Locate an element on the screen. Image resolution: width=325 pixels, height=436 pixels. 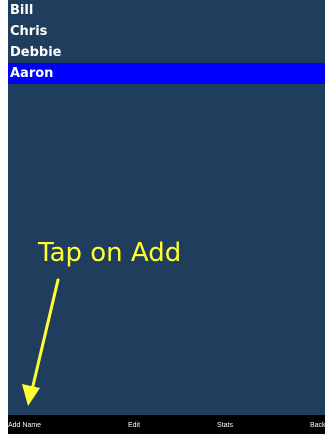
back-button: Back is located at coordinates (317, 424).